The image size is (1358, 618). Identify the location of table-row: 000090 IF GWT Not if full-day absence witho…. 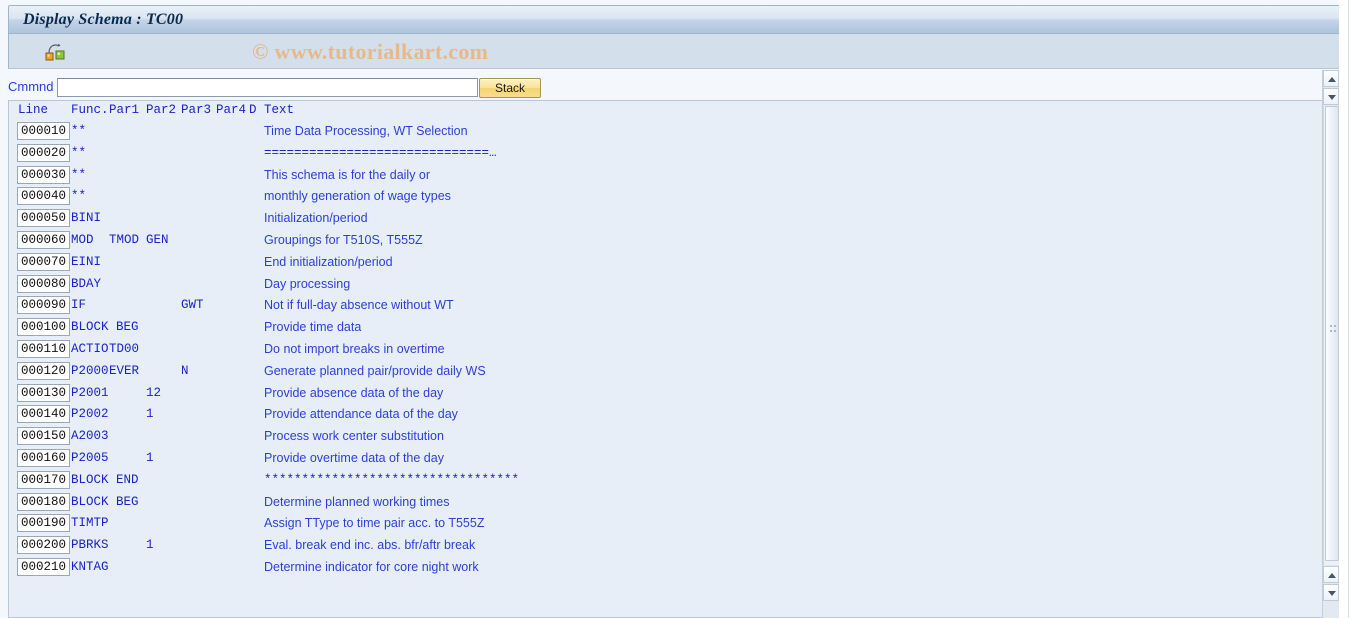
(665, 306).